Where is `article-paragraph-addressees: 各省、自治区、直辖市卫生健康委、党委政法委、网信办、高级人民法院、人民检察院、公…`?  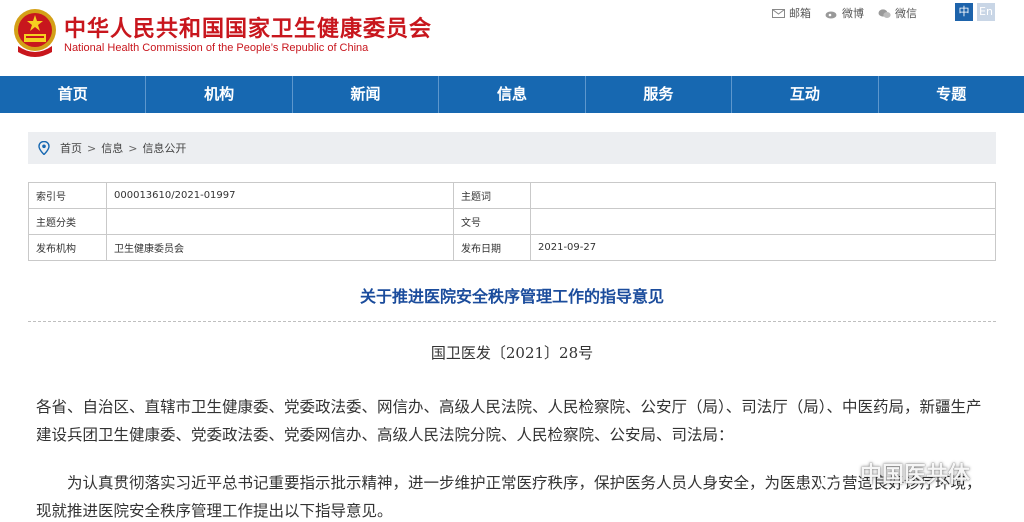 article-paragraph-addressees: 各省、自治区、直辖市卫生健康委、党委政法委、网信办、高级人民法院、人民检察院、公… is located at coordinates (509, 421).